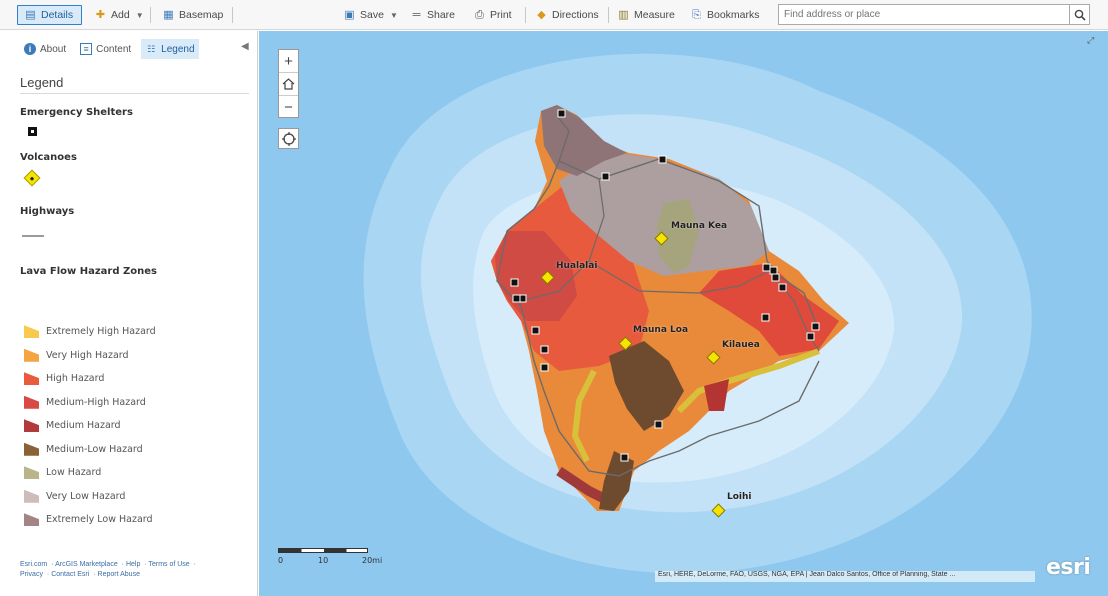  Describe the element at coordinates (70, 574) in the screenshot. I see `footer-link: Contact Esri` at that location.